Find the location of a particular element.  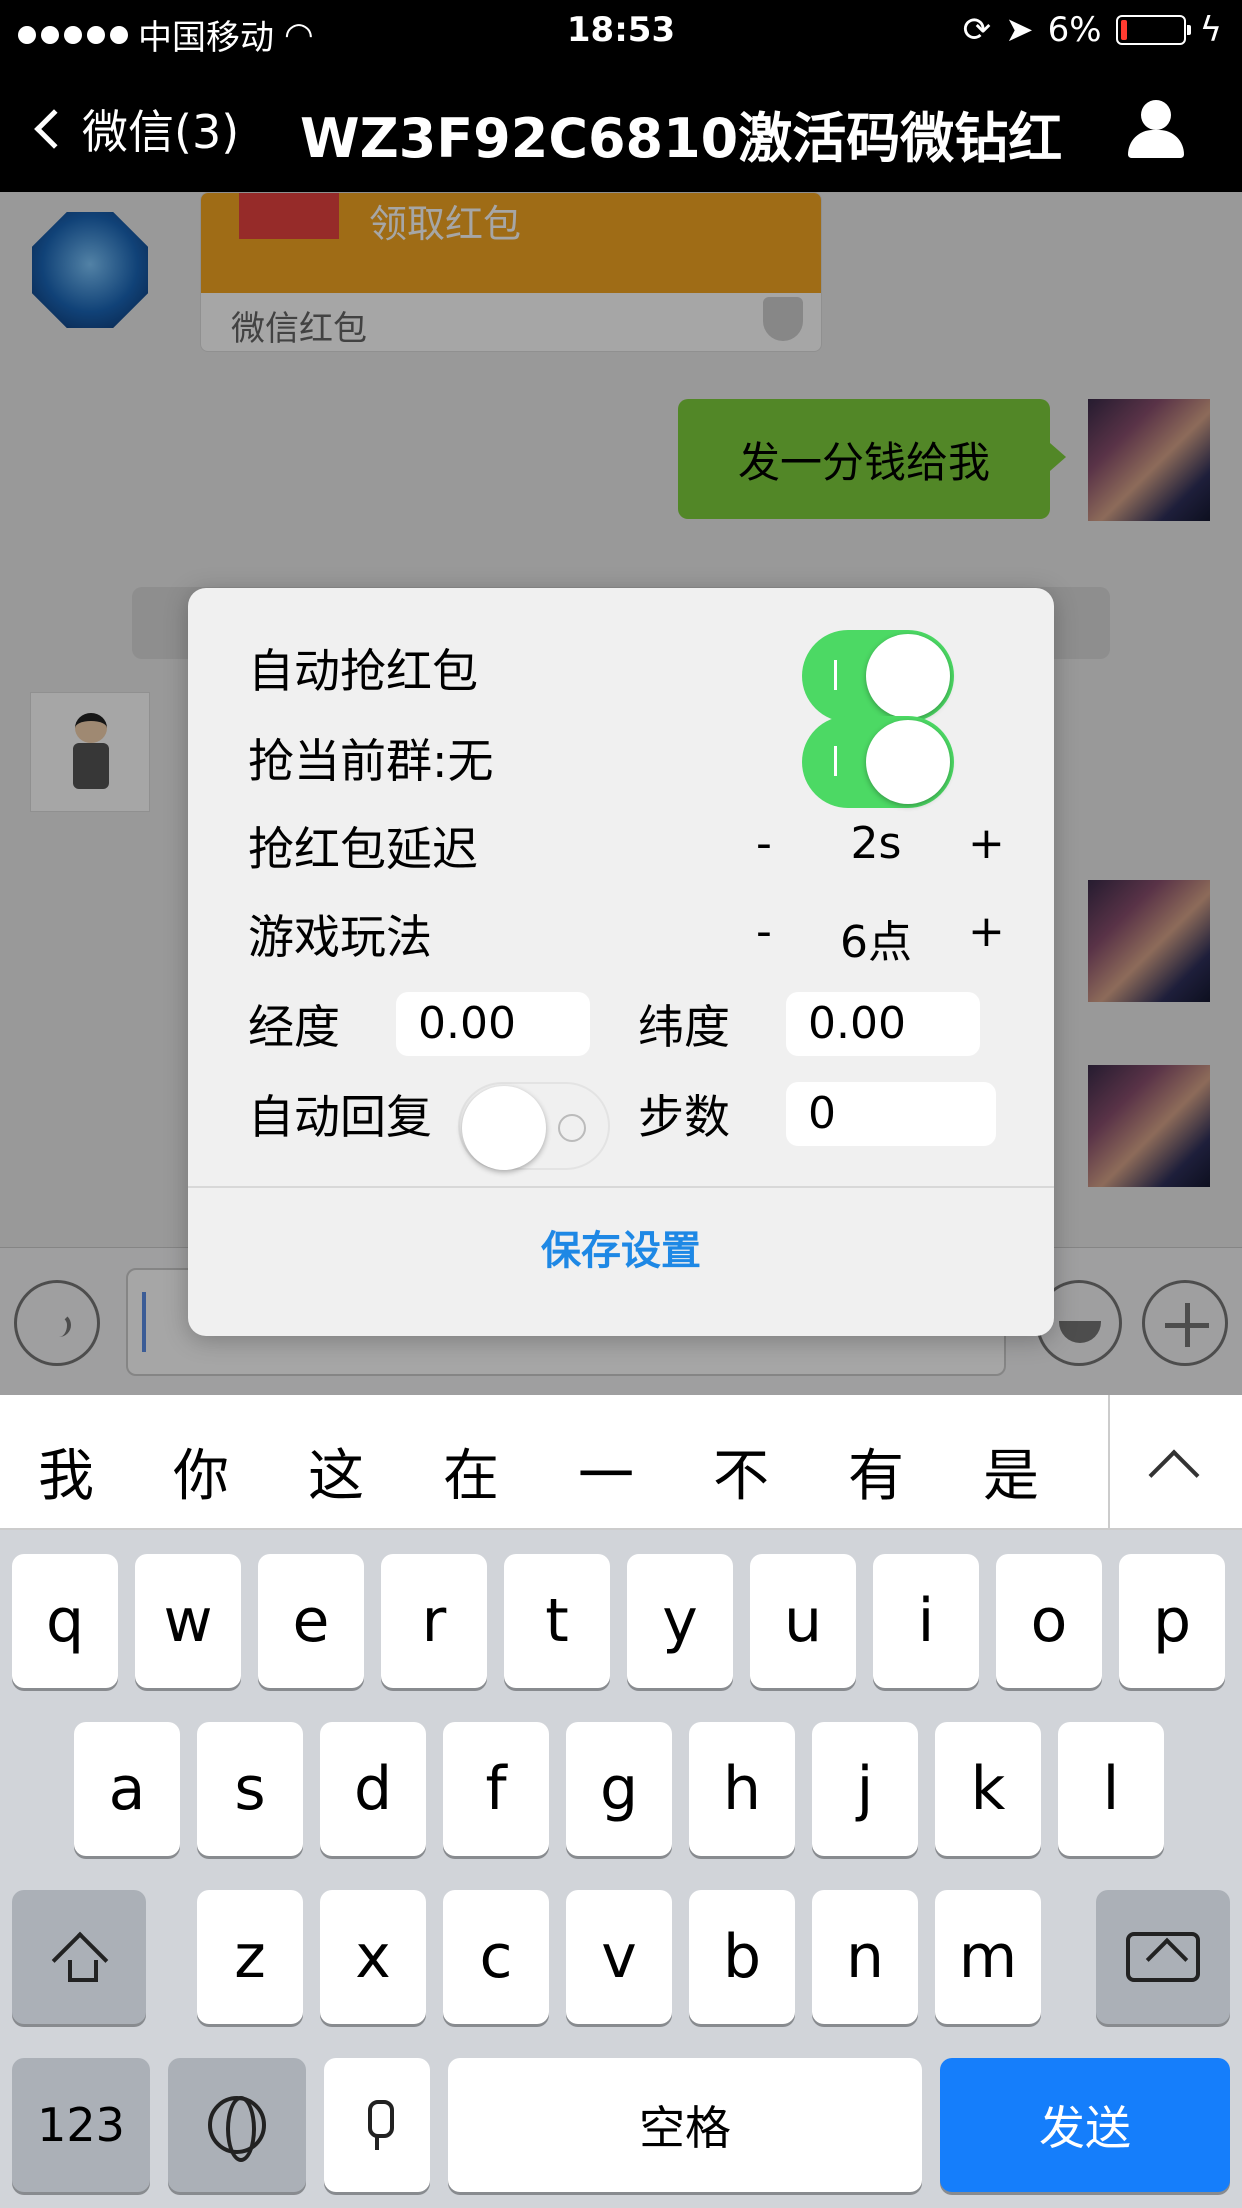

delay-value: 2s is located at coordinates (876, 843).